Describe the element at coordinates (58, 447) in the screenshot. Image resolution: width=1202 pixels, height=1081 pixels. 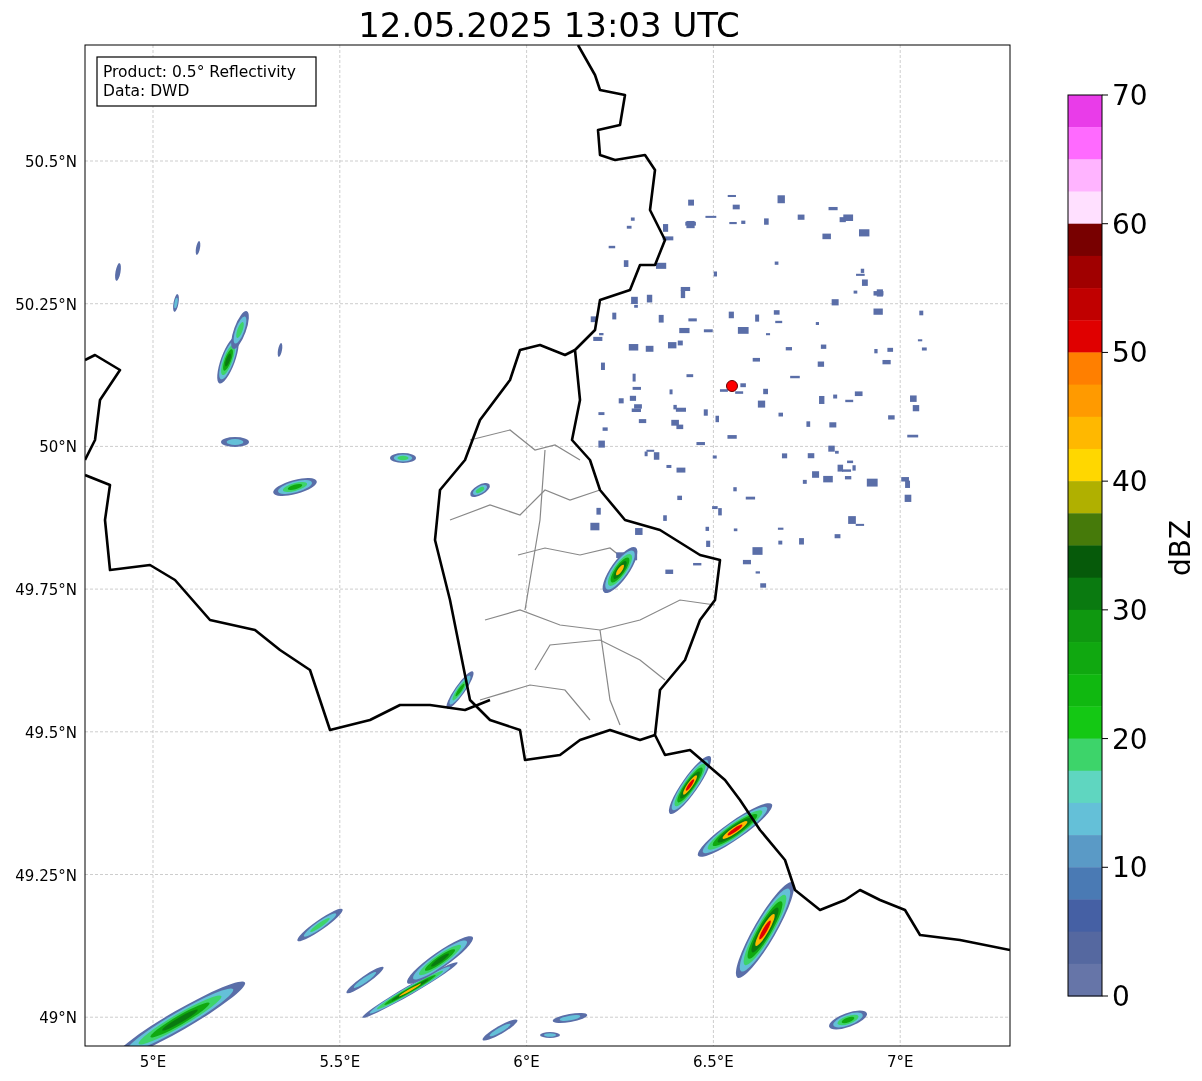
I see `latitude-label: 50°N` at that location.